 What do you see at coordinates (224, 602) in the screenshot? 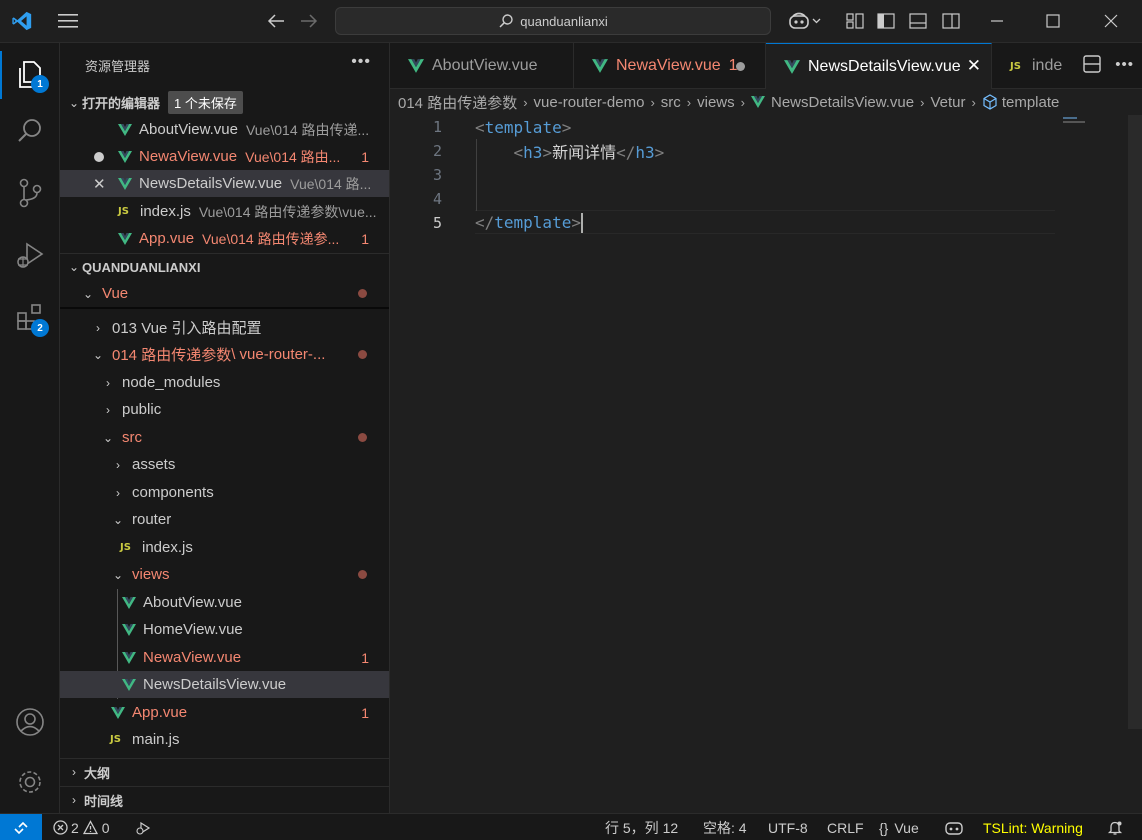
I see `tree-file: AboutView.vue` at bounding box center [224, 602].